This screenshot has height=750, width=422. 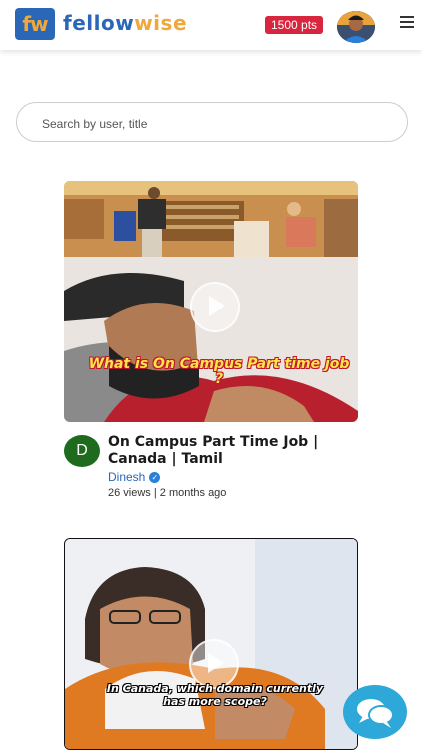 I want to click on channel-name: Dinesh ✓, so click(x=134, y=477).